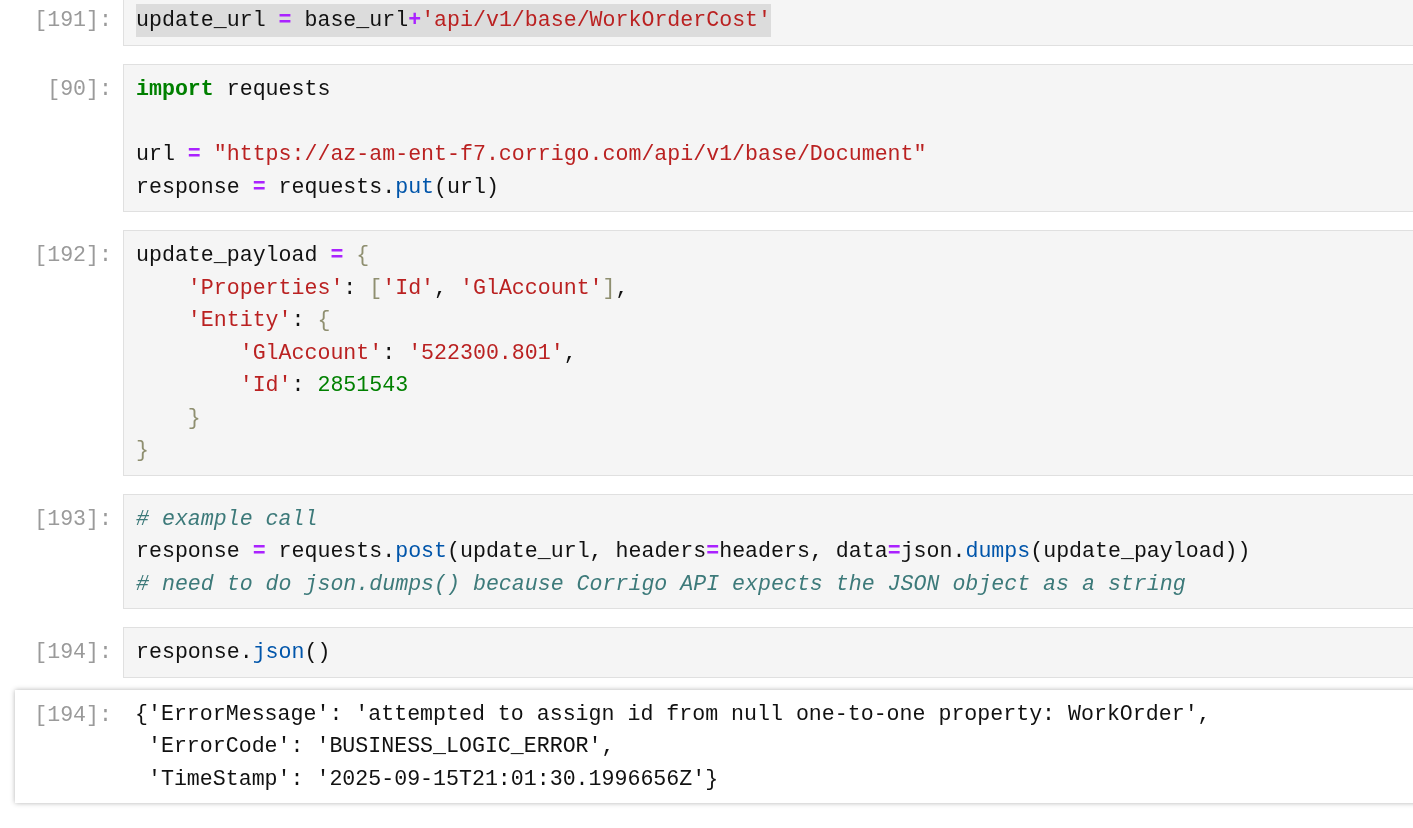 Image resolution: width=1413 pixels, height=828 pixels. I want to click on output-line: {'ErrorMessage': 'attempted to assign id from null one-to-one property: WorkOrder',, so click(673, 714).